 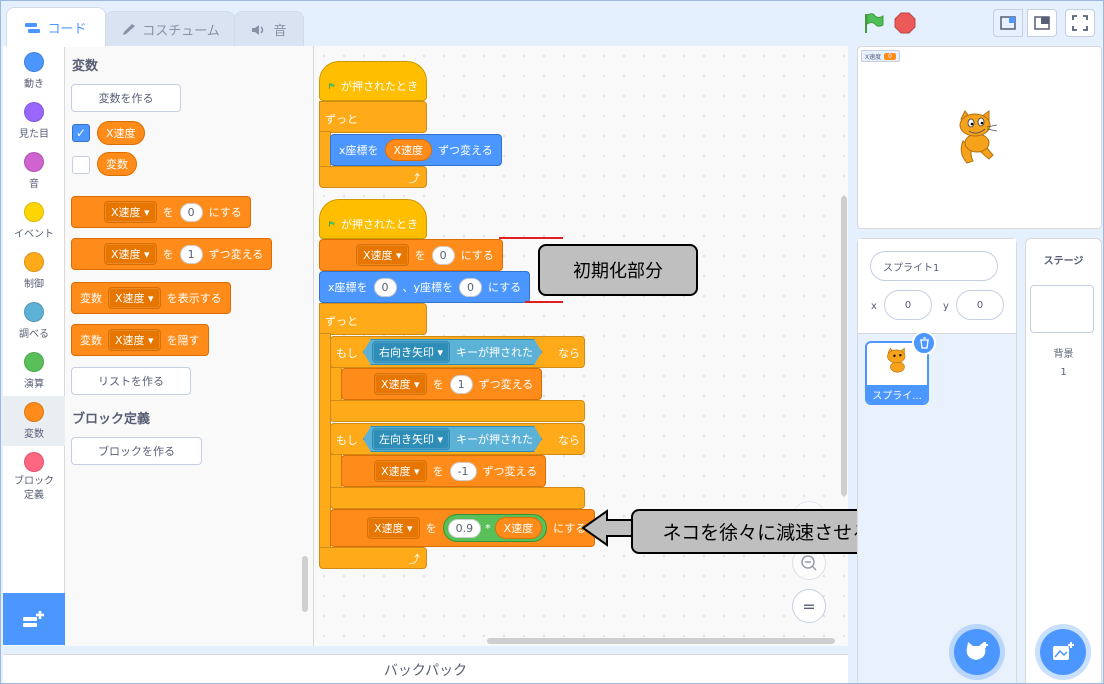 I want to click on hide-variable-block: 変数 X速度 ▾ を隠す, so click(x=140, y=340).